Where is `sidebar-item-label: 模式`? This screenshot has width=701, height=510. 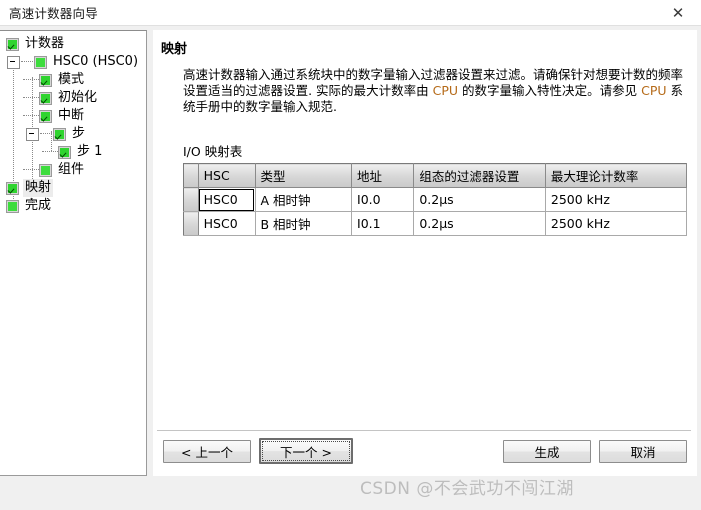 sidebar-item-label: 模式 is located at coordinates (71, 79).